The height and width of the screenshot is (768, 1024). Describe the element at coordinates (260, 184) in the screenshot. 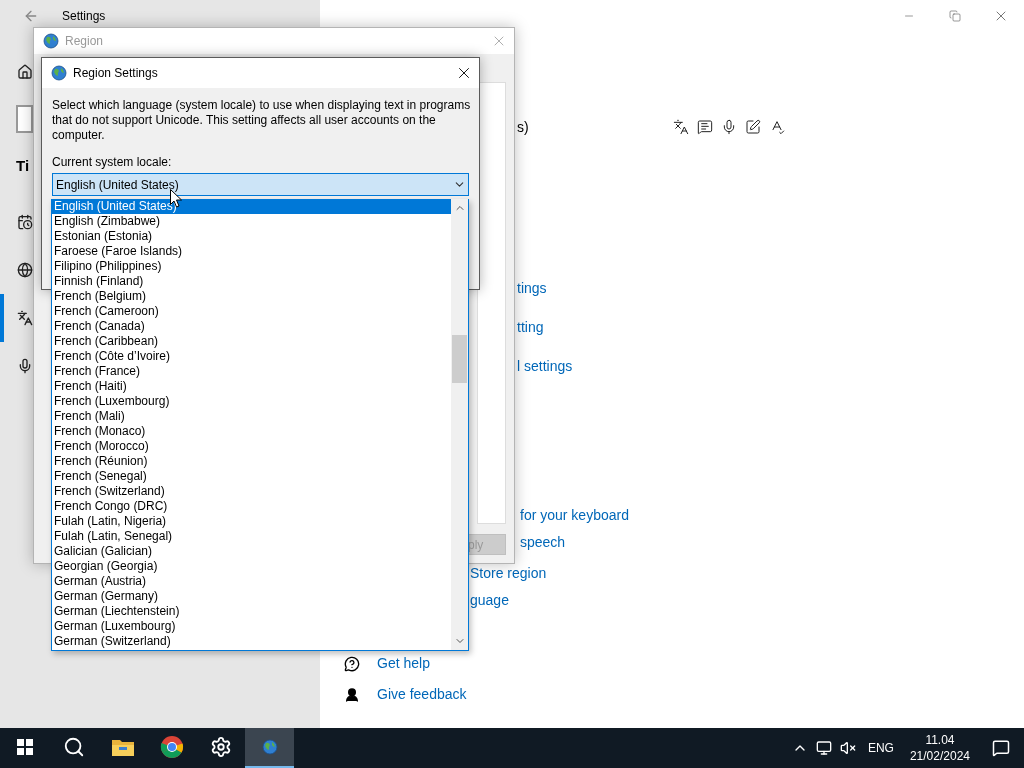

I see `locale-dropdown: English (United States)` at that location.